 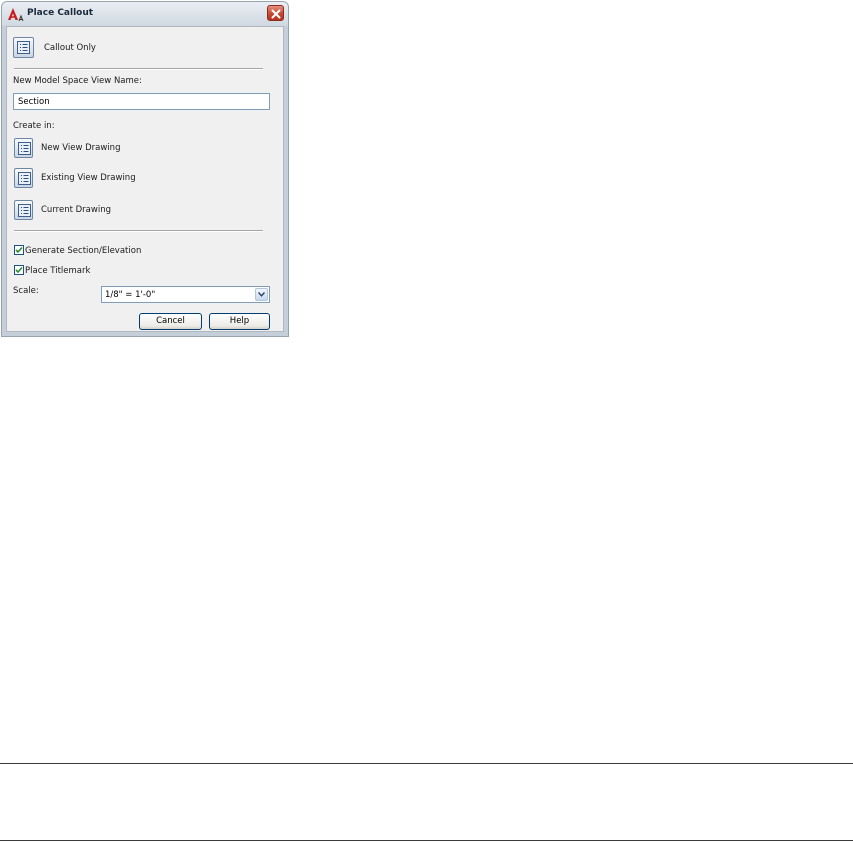 I want to click on page-divider-top, so click(x=426, y=763).